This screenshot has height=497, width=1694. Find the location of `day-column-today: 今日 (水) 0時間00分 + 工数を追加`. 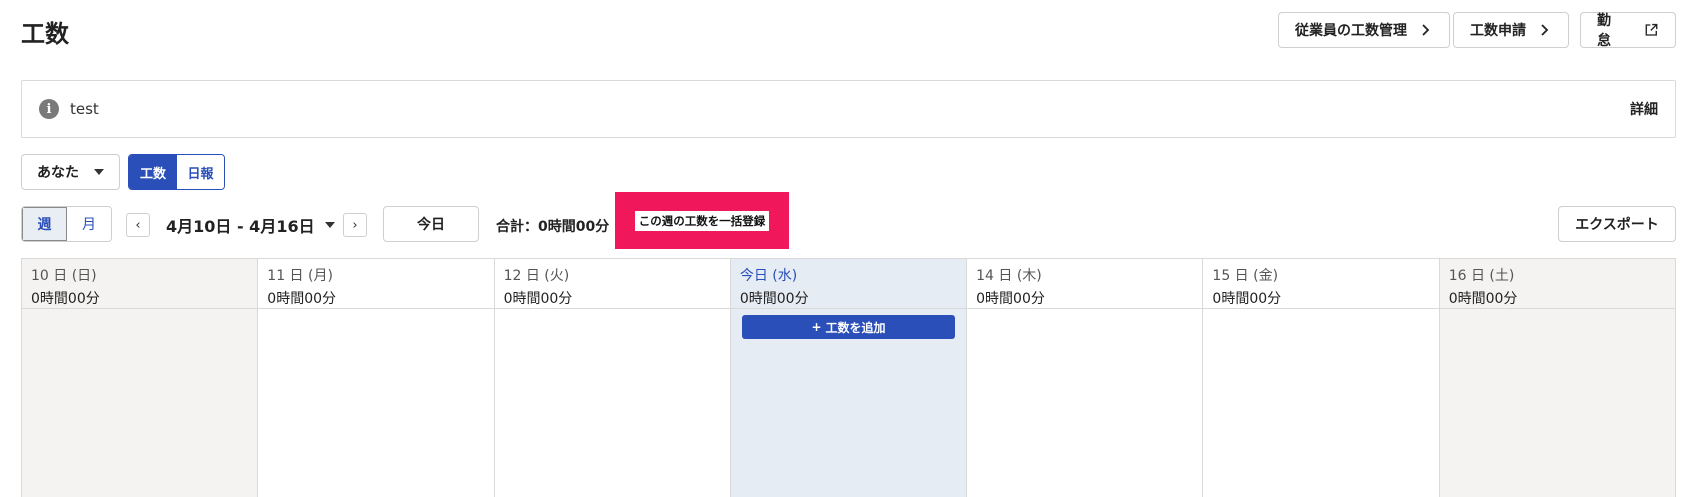

day-column-today: 今日 (水) 0時間00分 + 工数を追加 is located at coordinates (849, 378).